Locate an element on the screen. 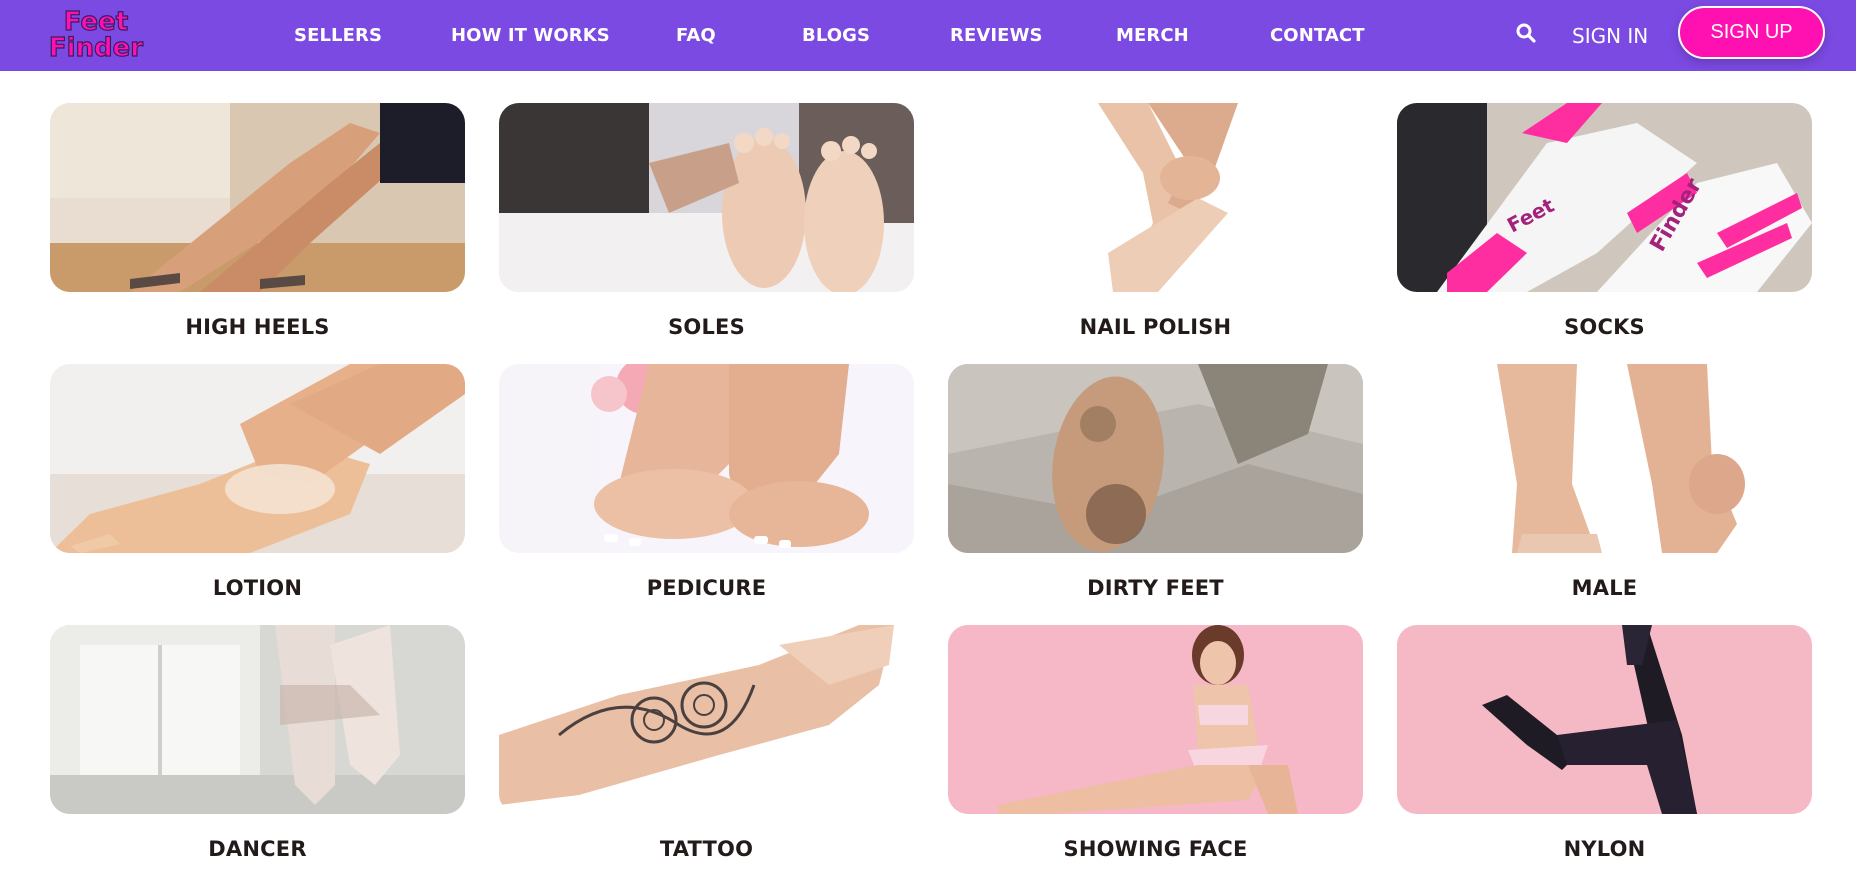  category-card-male: MALE is located at coordinates (1604, 494).